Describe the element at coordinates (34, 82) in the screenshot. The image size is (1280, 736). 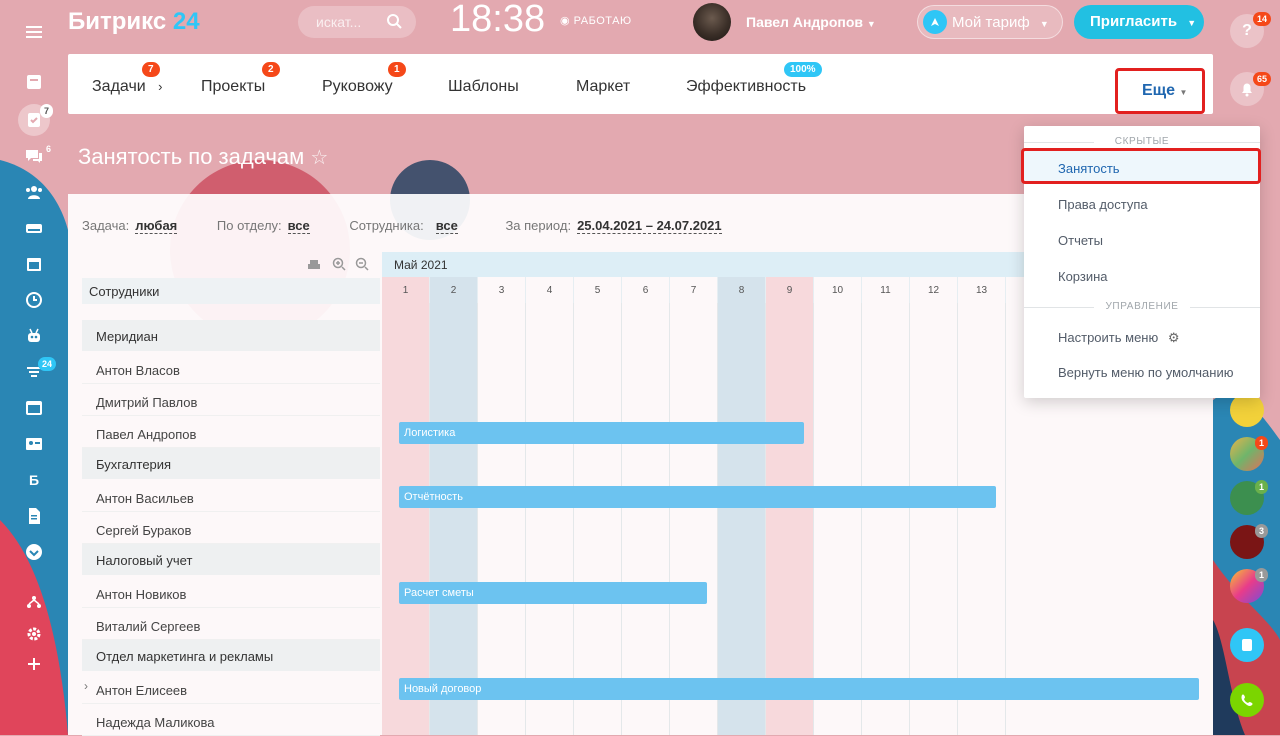
I see `feed-icon` at that location.